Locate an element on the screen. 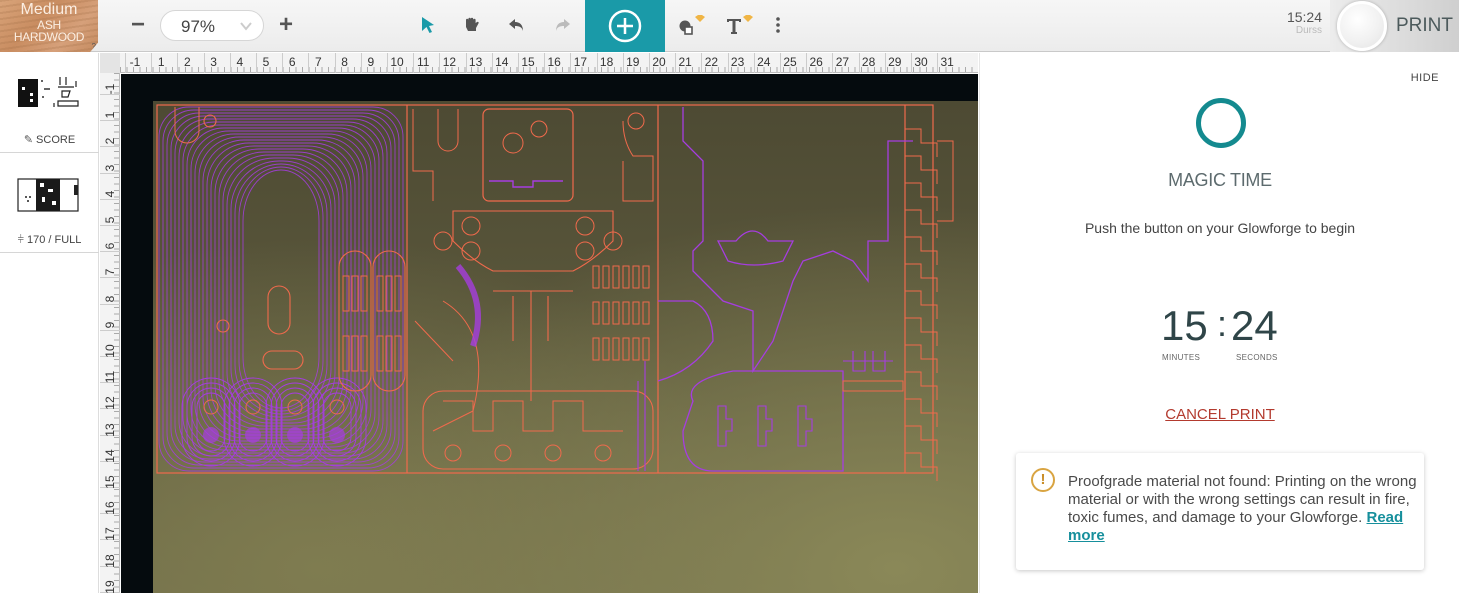 The height and width of the screenshot is (594, 1459). undo-icon is located at coordinates (516, 25).